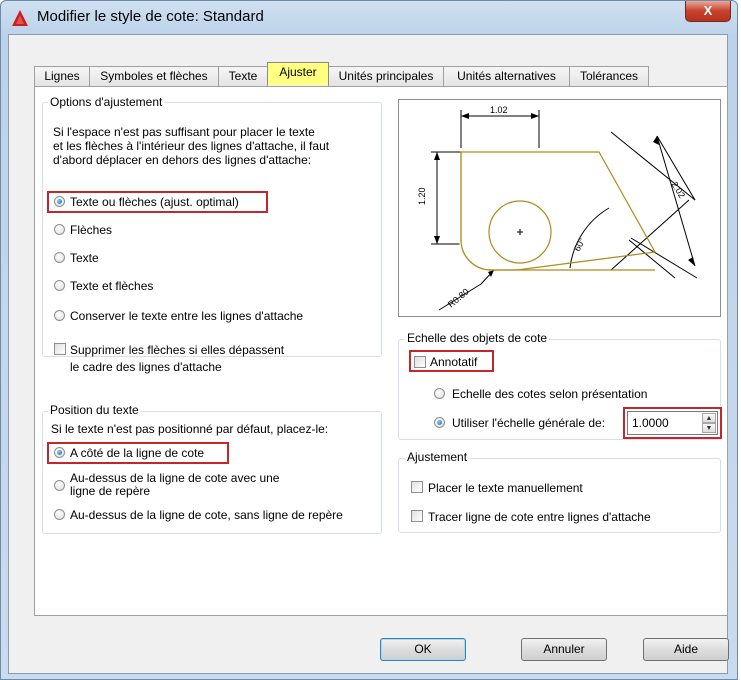 The width and height of the screenshot is (741, 680). What do you see at coordinates (439, 422) in the screenshot?
I see `radio-echelle-generale` at bounding box center [439, 422].